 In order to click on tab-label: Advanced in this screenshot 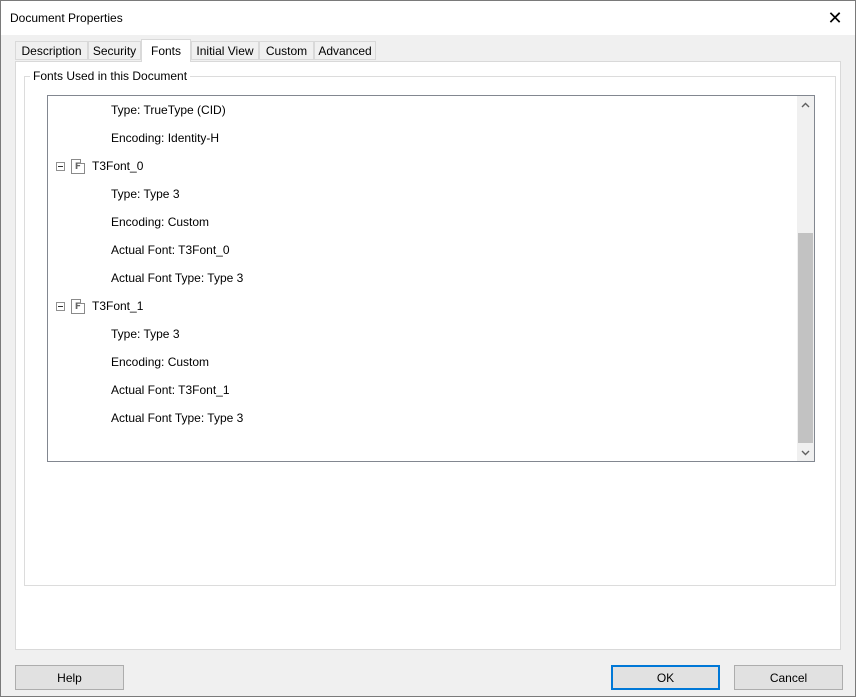, I will do `click(345, 50)`.